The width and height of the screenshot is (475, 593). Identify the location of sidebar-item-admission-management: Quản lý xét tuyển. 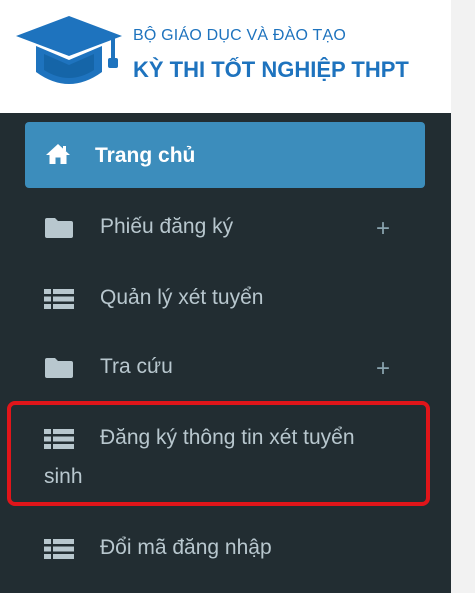
(225, 298).